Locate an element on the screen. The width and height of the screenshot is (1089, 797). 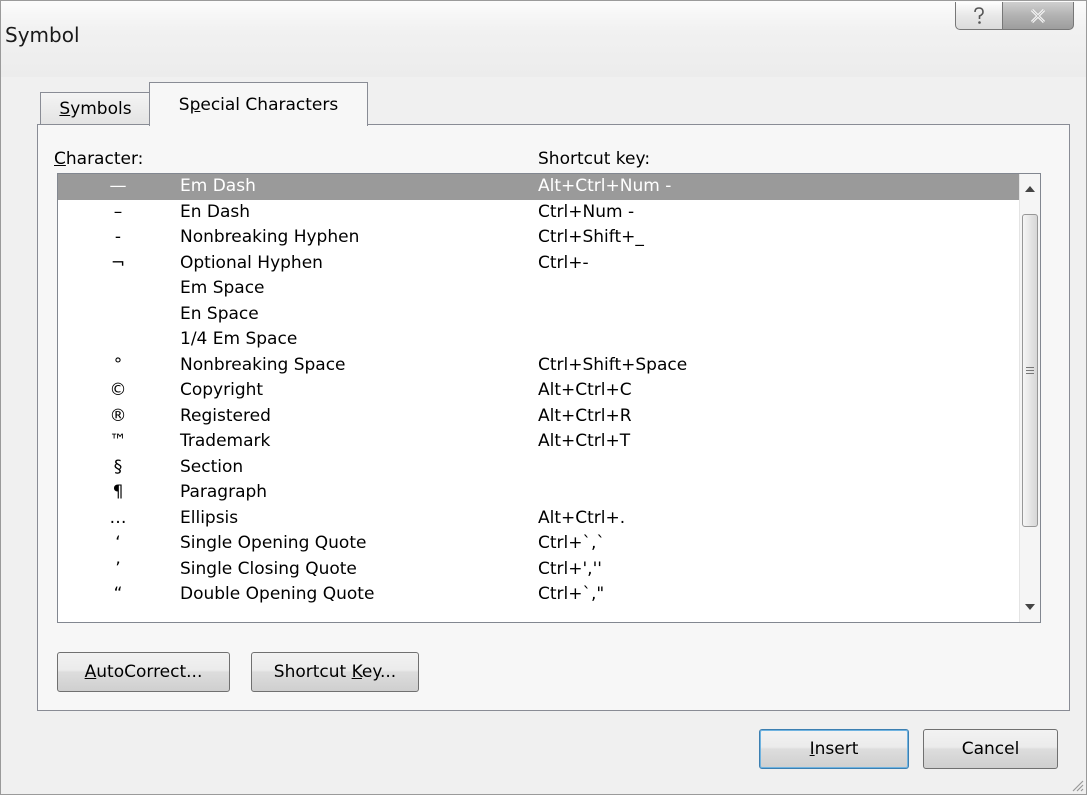
character-cell: “ is located at coordinates (118, 594).